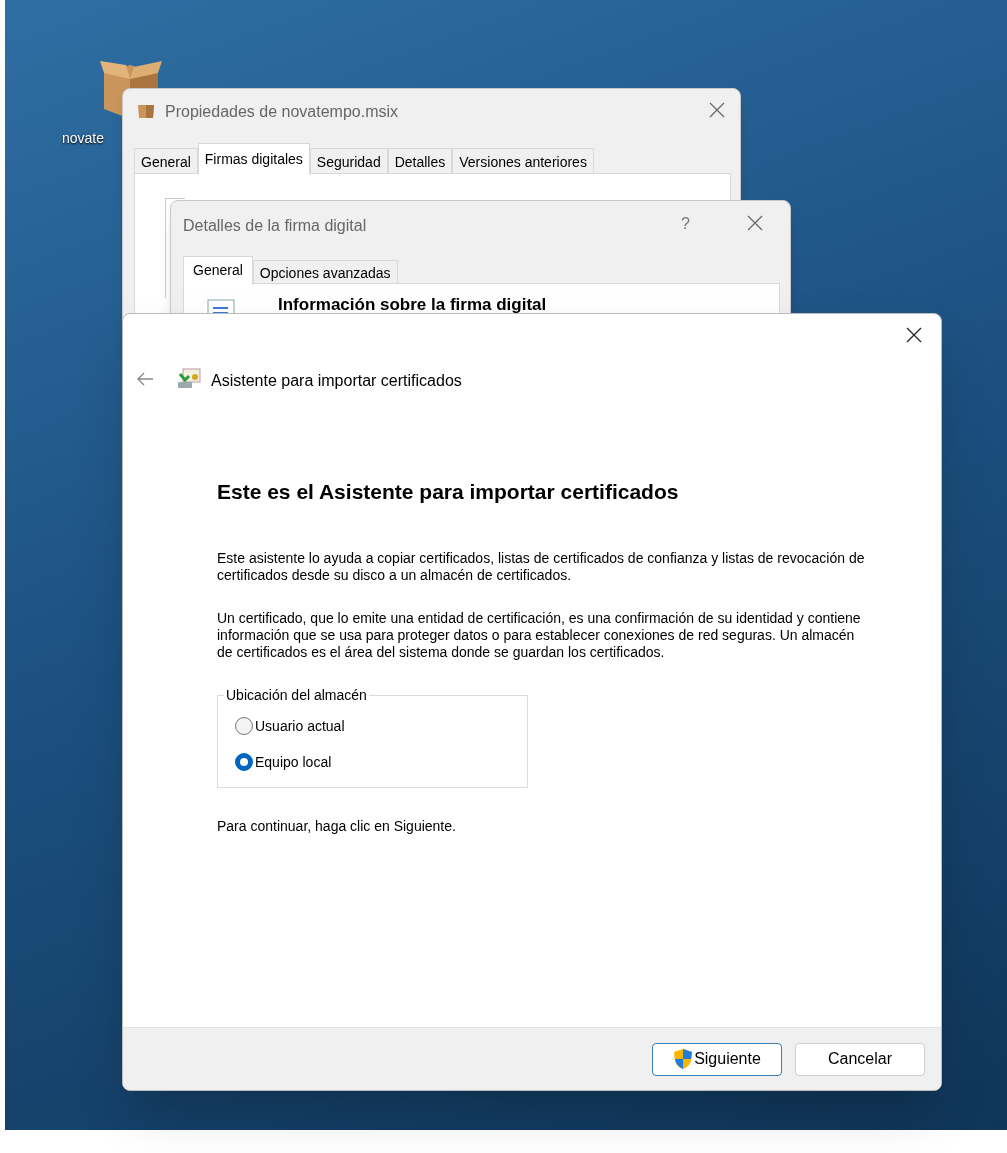  Describe the element at coordinates (412, 305) in the screenshot. I see `section-heading: Información sobre la firma digital` at that location.